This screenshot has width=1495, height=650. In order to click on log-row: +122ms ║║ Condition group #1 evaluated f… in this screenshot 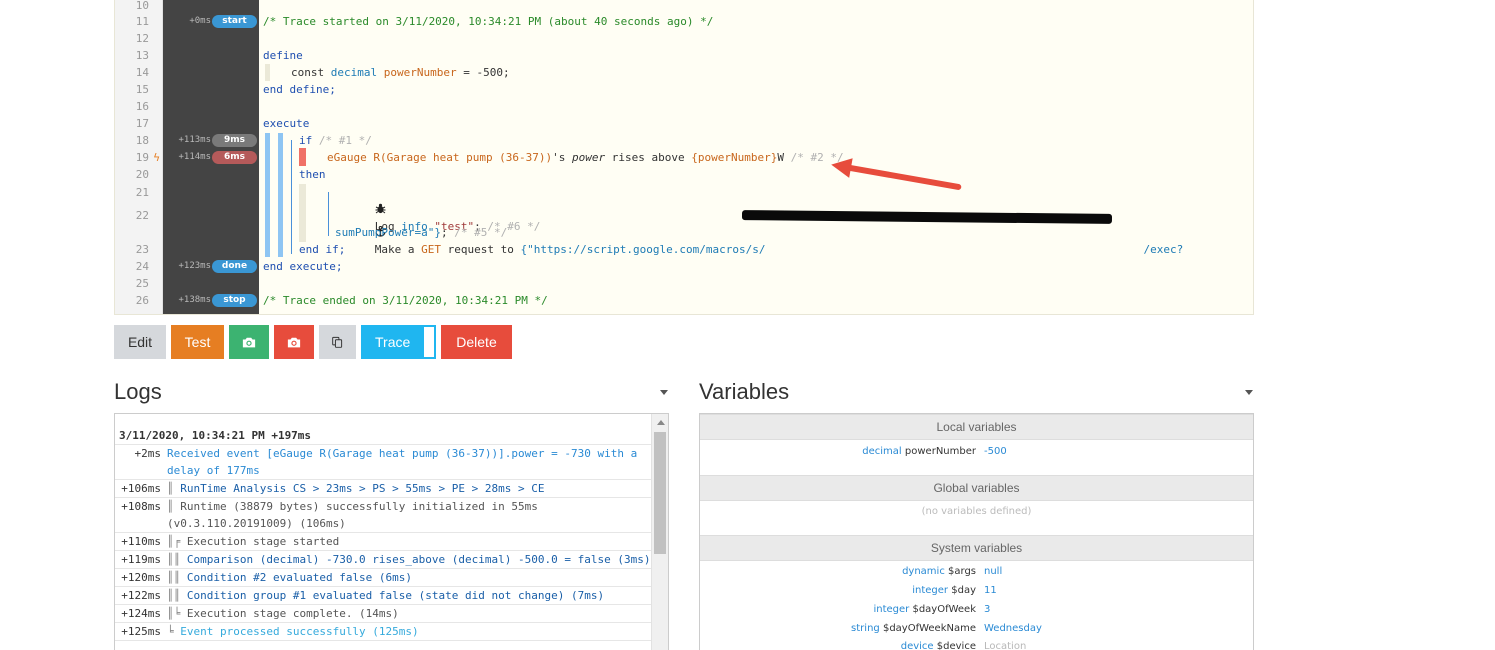, I will do `click(383, 595)`.